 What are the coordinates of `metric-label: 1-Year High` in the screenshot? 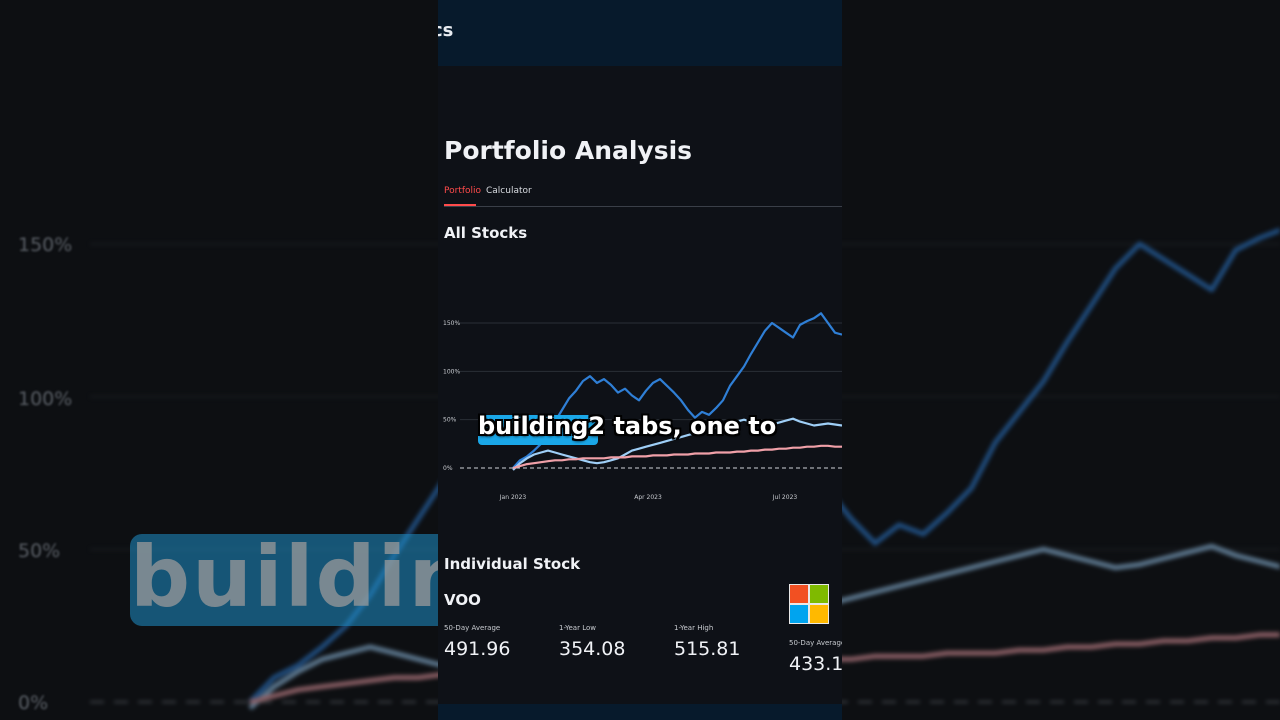 It's located at (694, 628).